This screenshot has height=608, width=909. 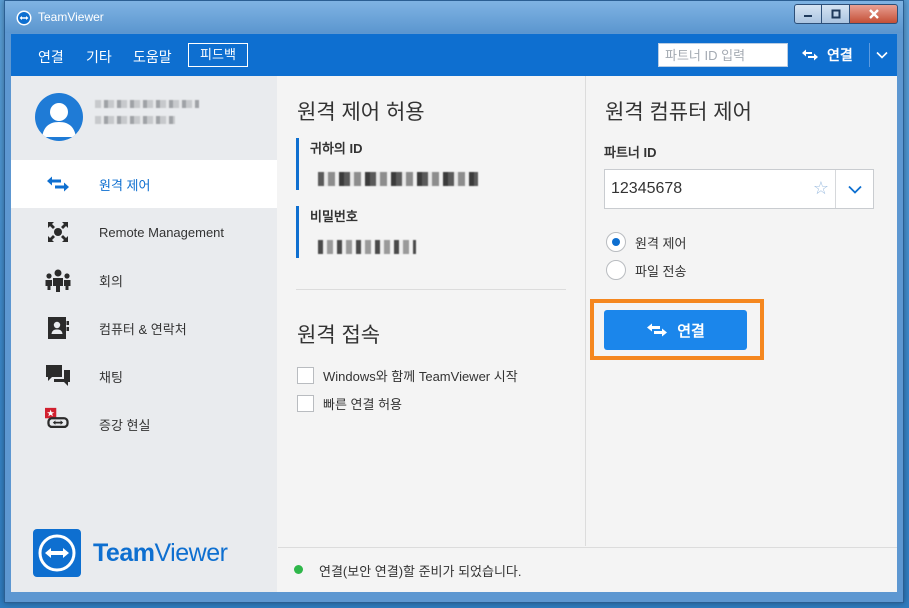 I want to click on partner-id-field: 12345678 ☆, so click(x=739, y=189).